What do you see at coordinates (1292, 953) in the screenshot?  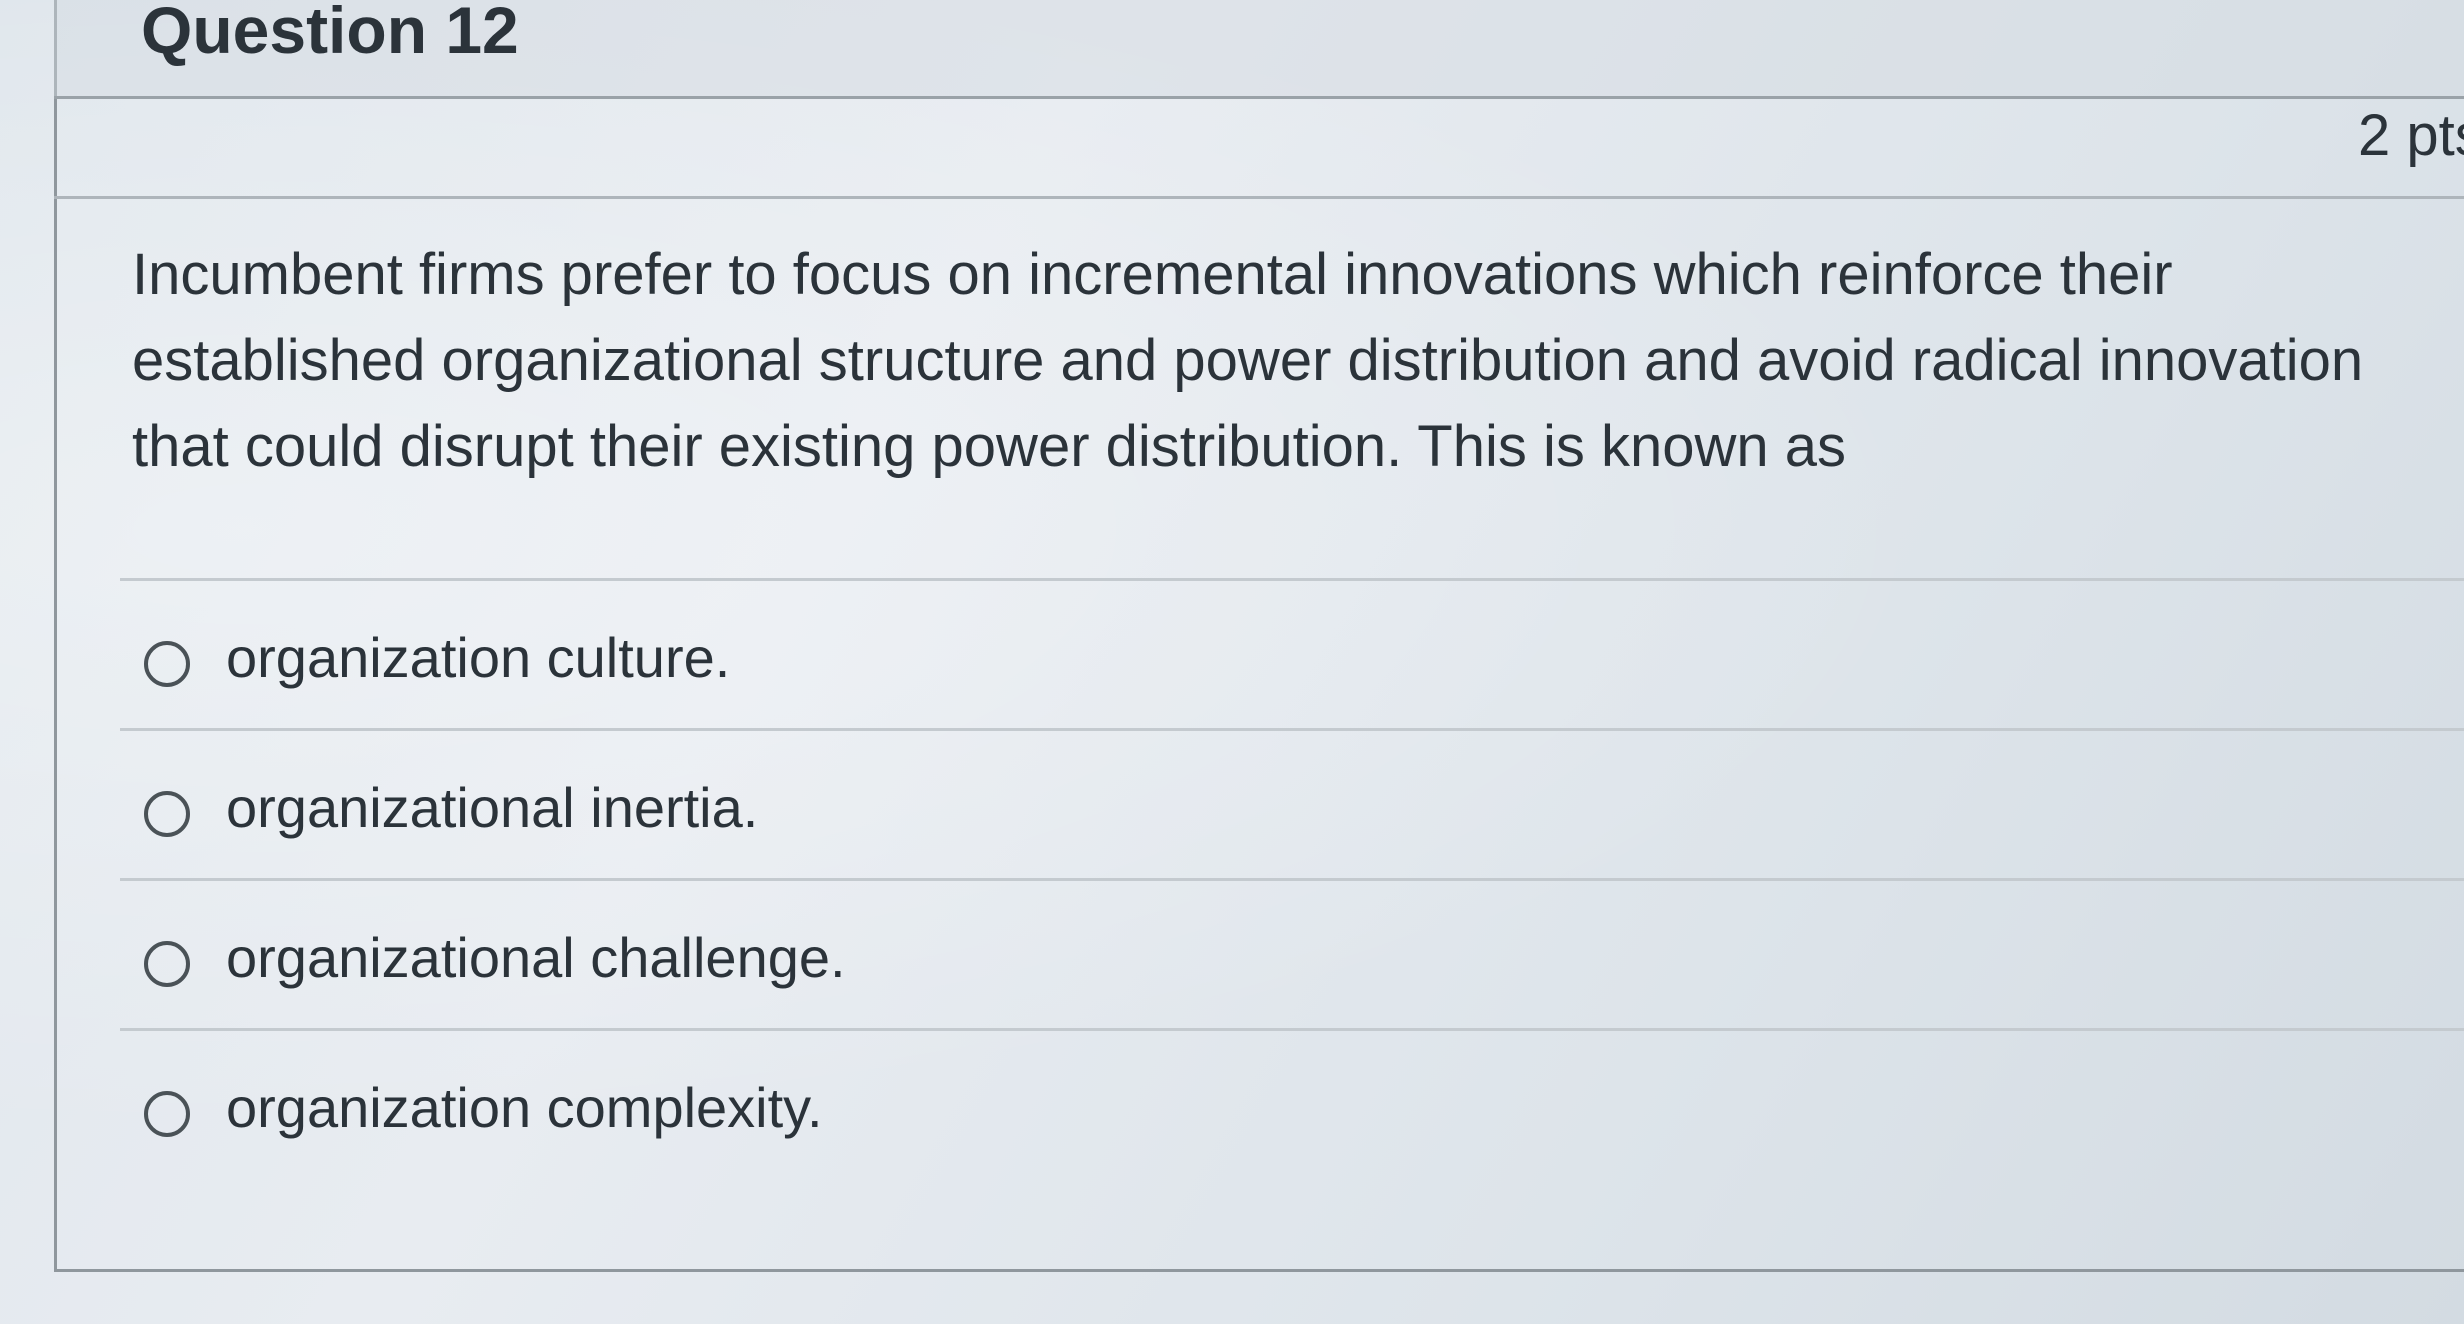 I see `answer-option: organizational challenge.` at bounding box center [1292, 953].